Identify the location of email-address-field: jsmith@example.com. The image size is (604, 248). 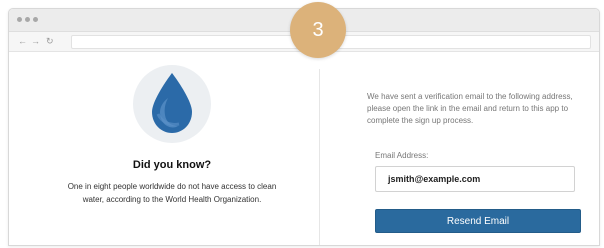
(475, 179).